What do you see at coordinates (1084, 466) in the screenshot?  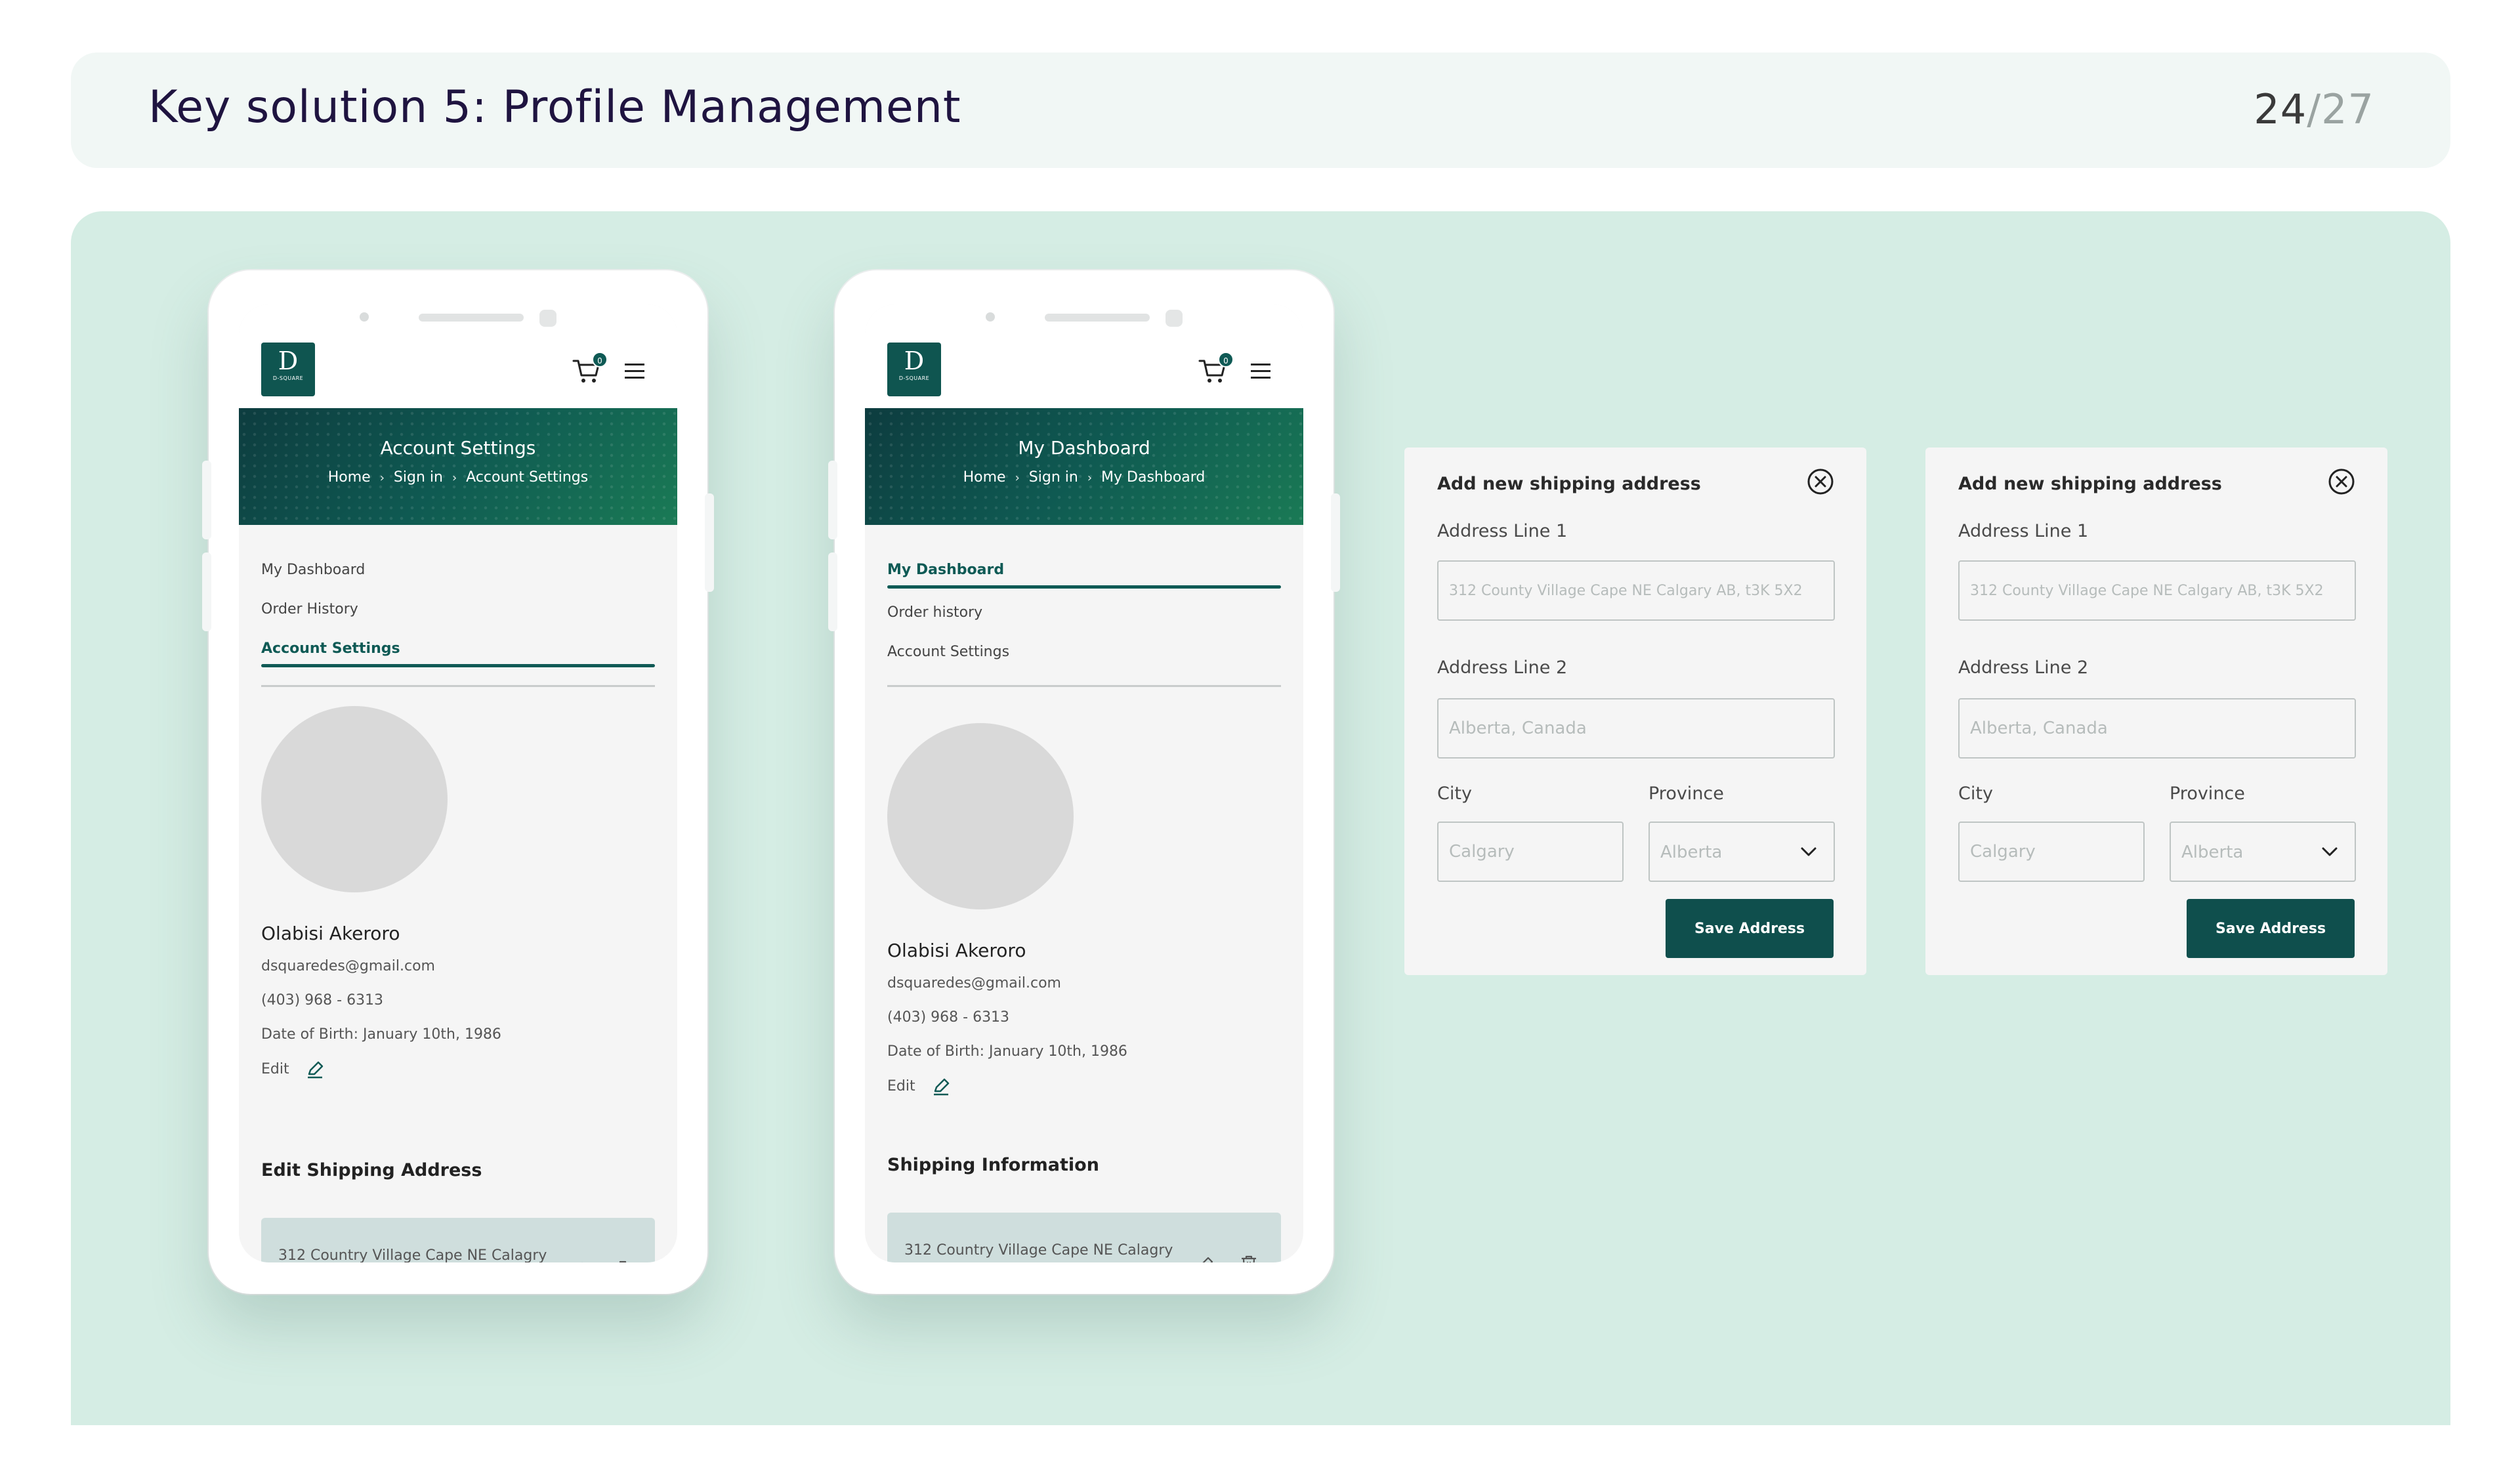 I see `page-banner: My Dashboard Home › Sign in › My Dashboard` at bounding box center [1084, 466].